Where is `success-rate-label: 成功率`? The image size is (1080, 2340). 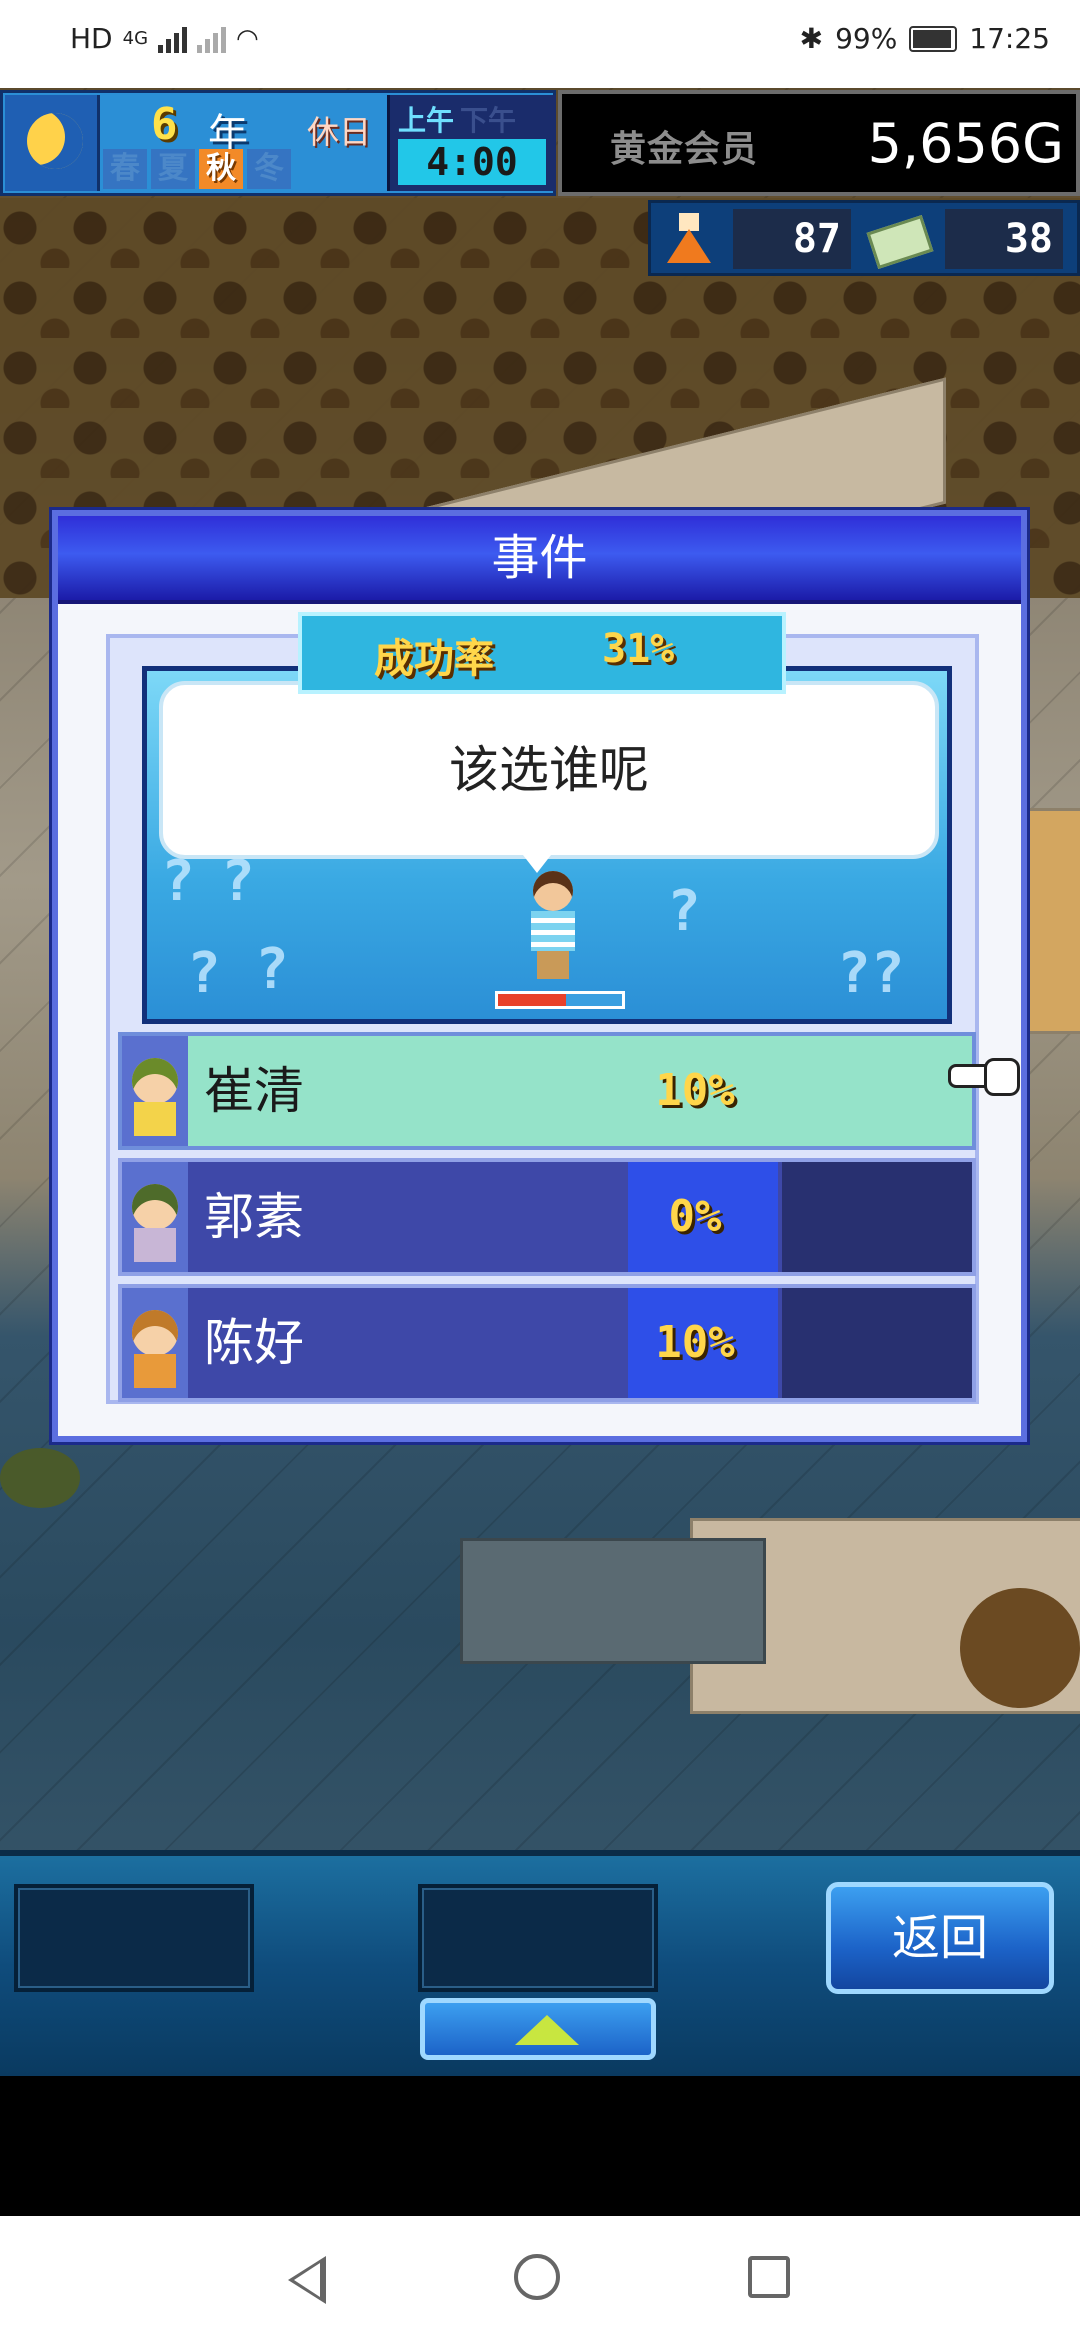
success-rate-label: 成功率 is located at coordinates (434, 659).